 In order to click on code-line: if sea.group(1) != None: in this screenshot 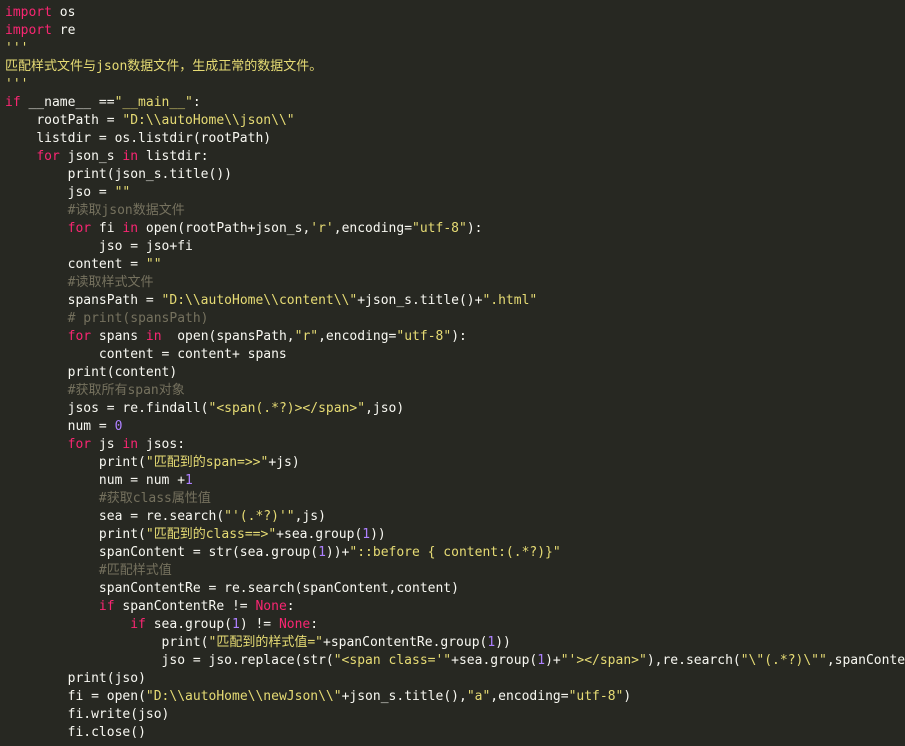, I will do `click(452, 625)`.